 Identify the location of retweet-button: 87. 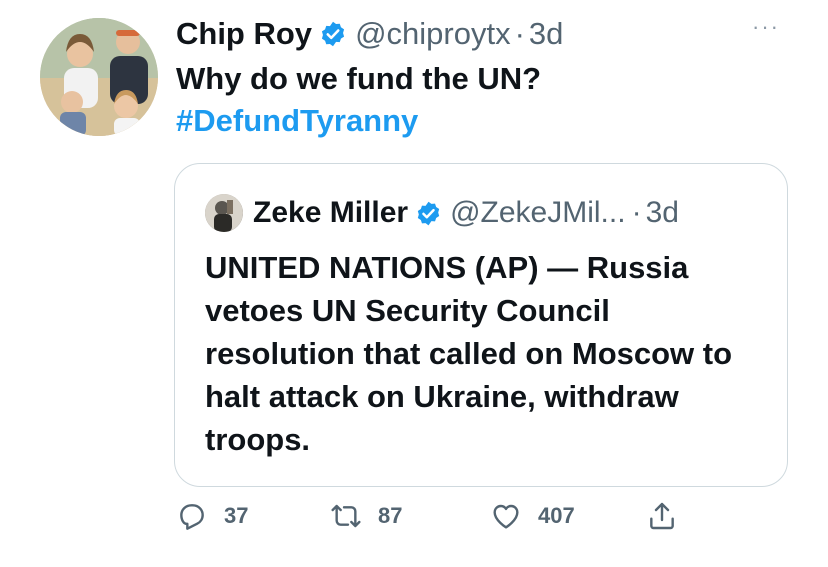
(366, 516).